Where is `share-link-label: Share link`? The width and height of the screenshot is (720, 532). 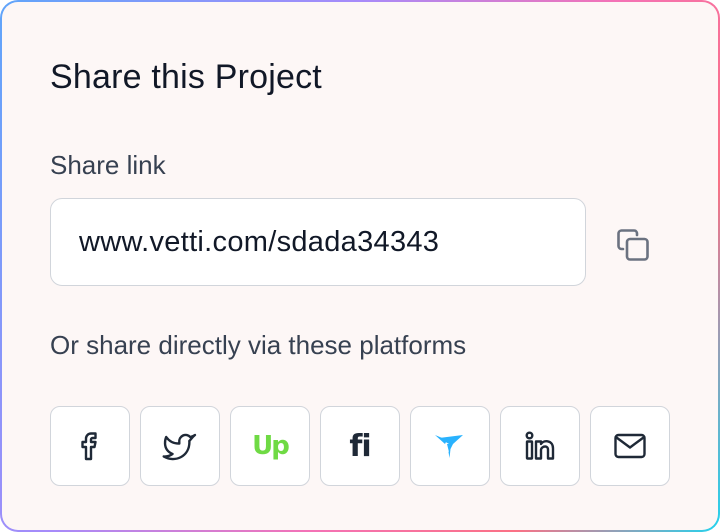
share-link-label: Share link is located at coordinates (108, 165).